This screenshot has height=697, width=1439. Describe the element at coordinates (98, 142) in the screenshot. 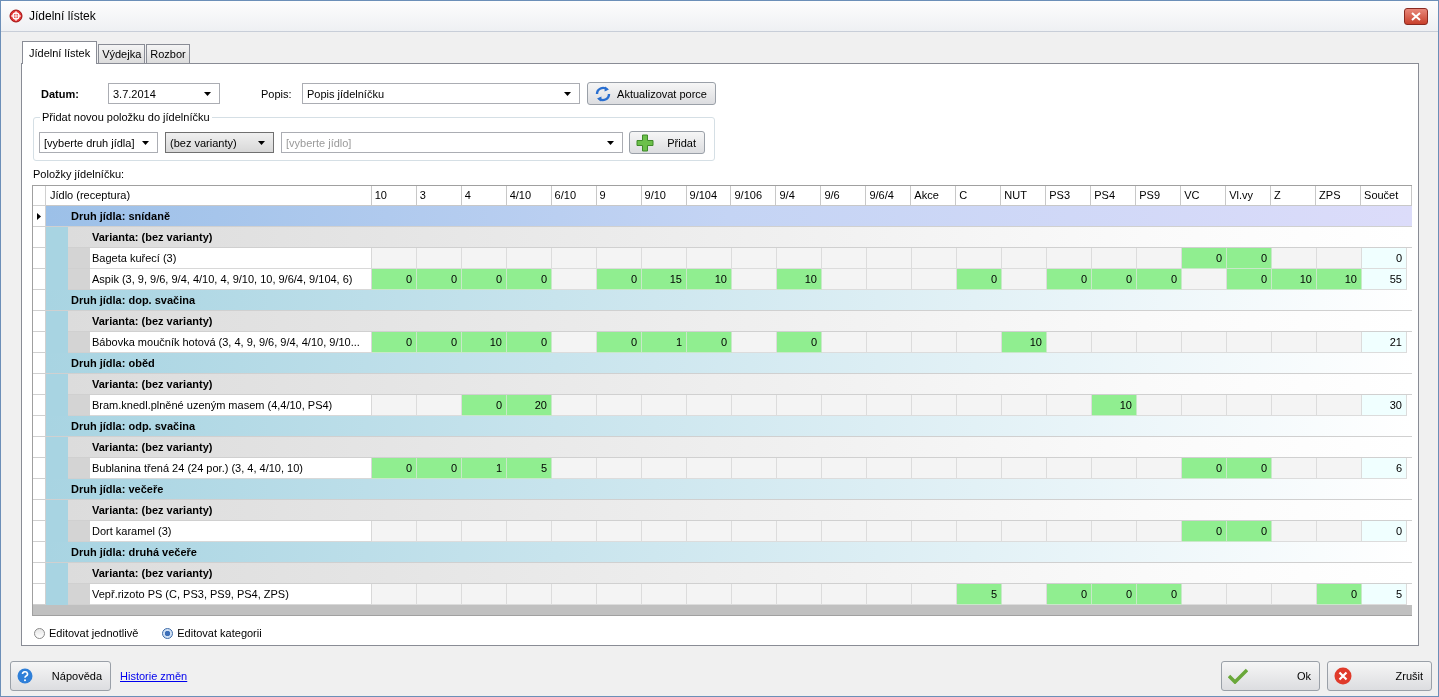

I see `dropdown: [vyberte druh jídla]` at that location.